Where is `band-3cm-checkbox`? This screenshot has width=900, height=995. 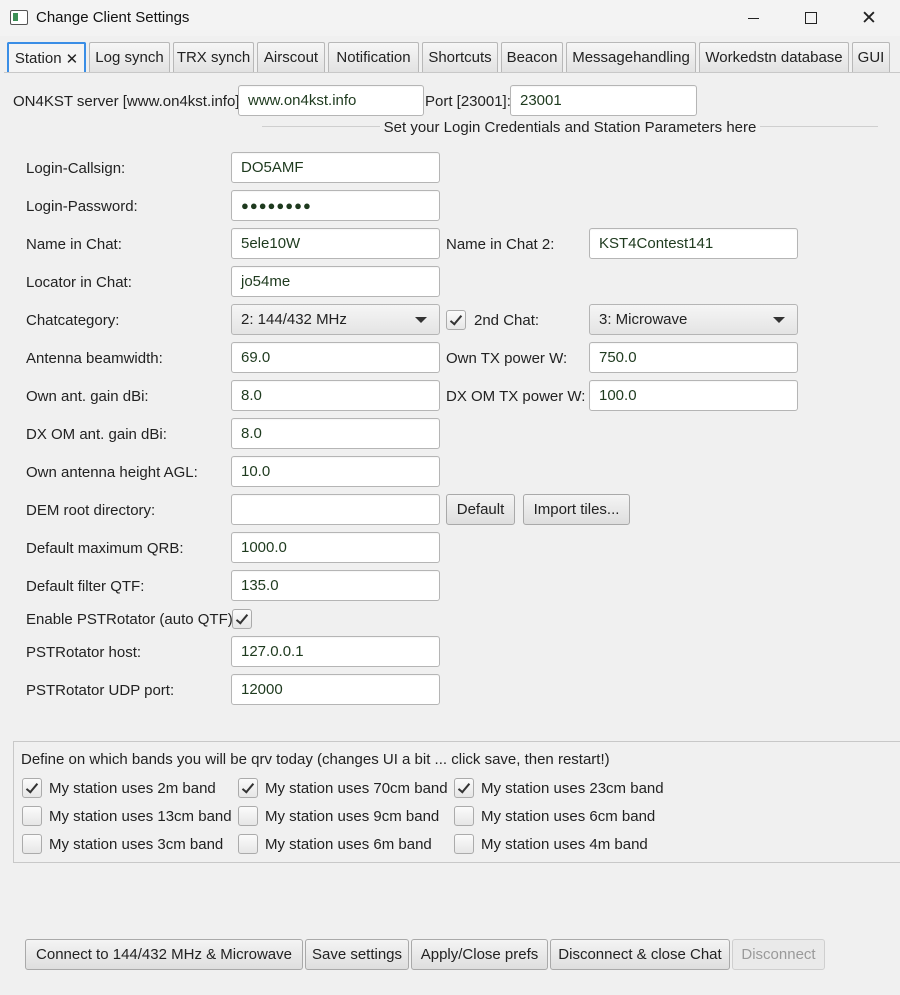
band-3cm-checkbox is located at coordinates (32, 844).